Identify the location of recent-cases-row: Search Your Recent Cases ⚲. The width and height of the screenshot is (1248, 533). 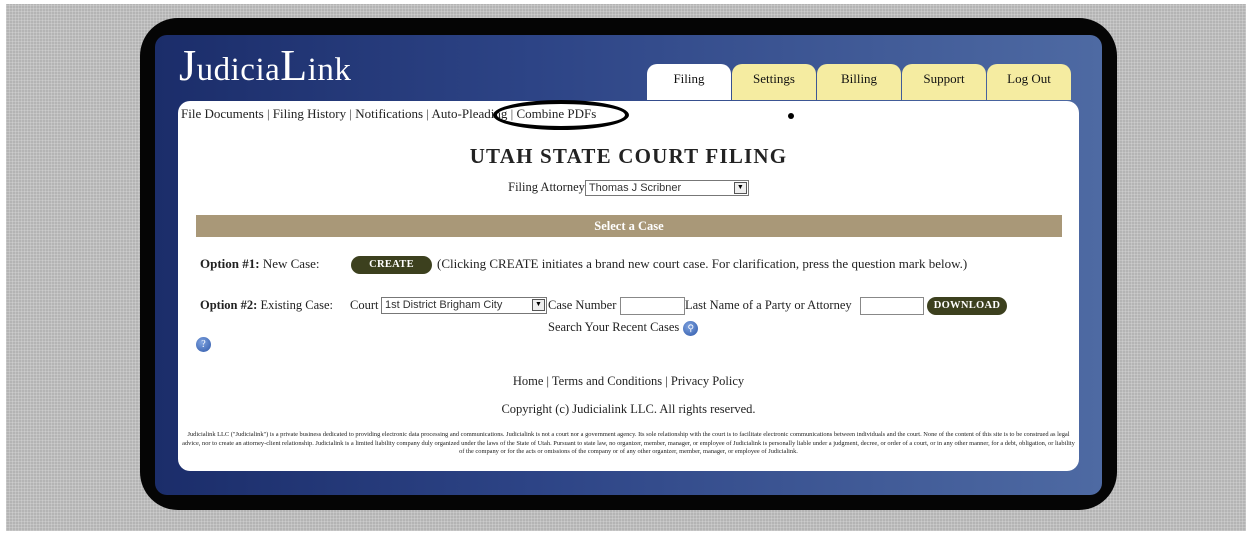
(623, 328).